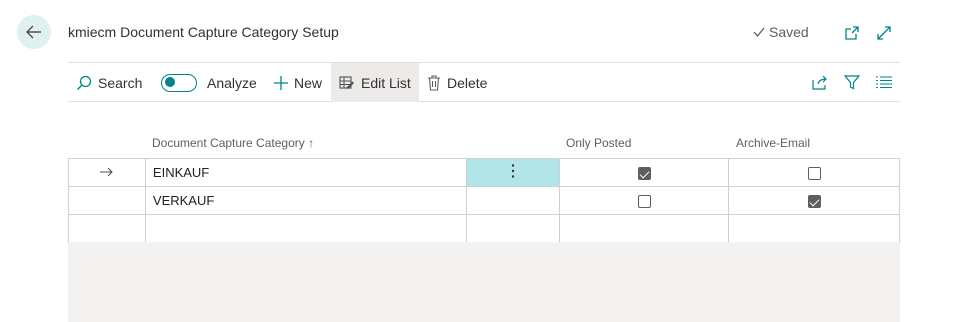 The height and width of the screenshot is (322, 968). I want to click on new-button: New, so click(298, 82).